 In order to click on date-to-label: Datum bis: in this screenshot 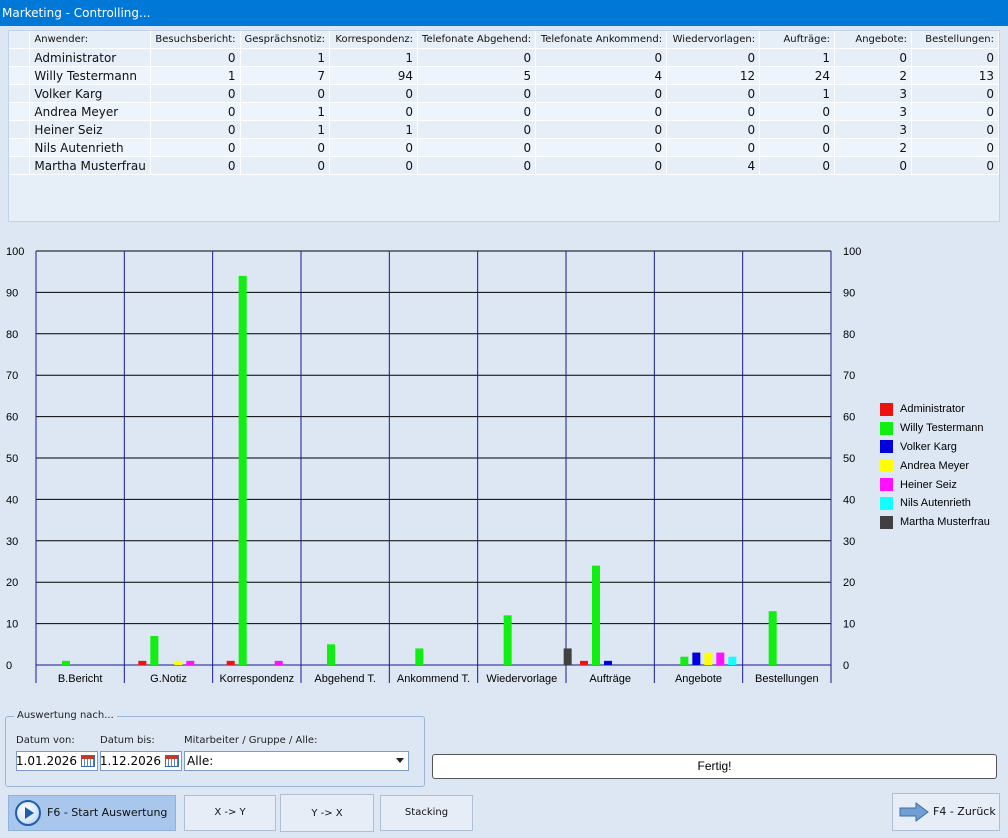, I will do `click(127, 740)`.